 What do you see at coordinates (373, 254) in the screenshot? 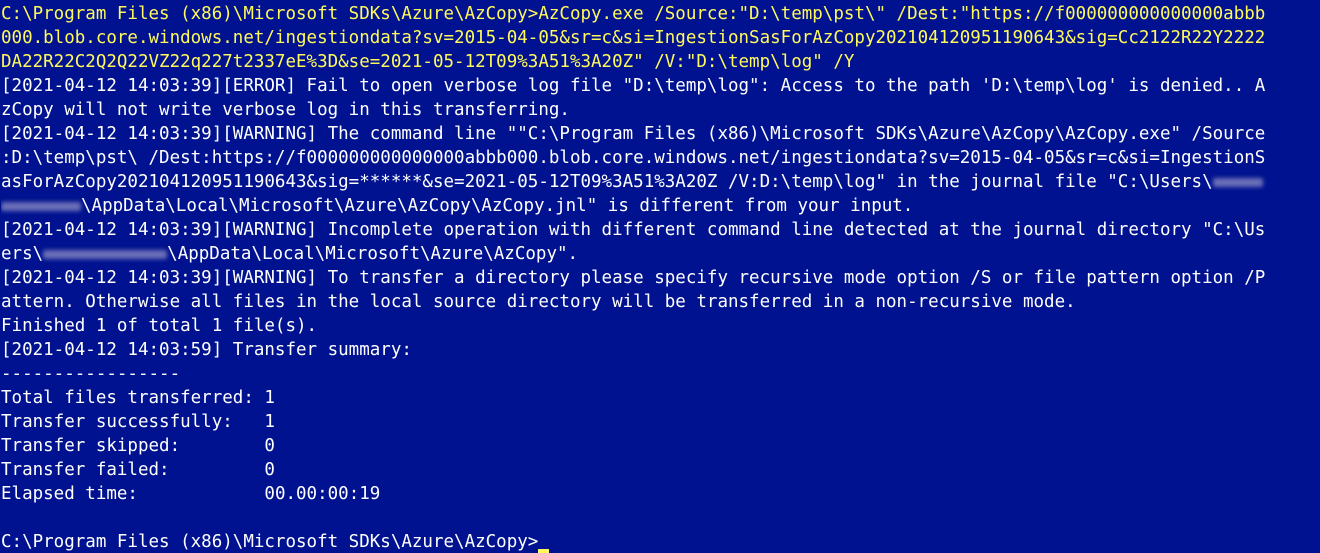
I see `warning-2-line-2-text: \AppData\Local\Microsoft\Azure\AzCopy".` at bounding box center [373, 254].